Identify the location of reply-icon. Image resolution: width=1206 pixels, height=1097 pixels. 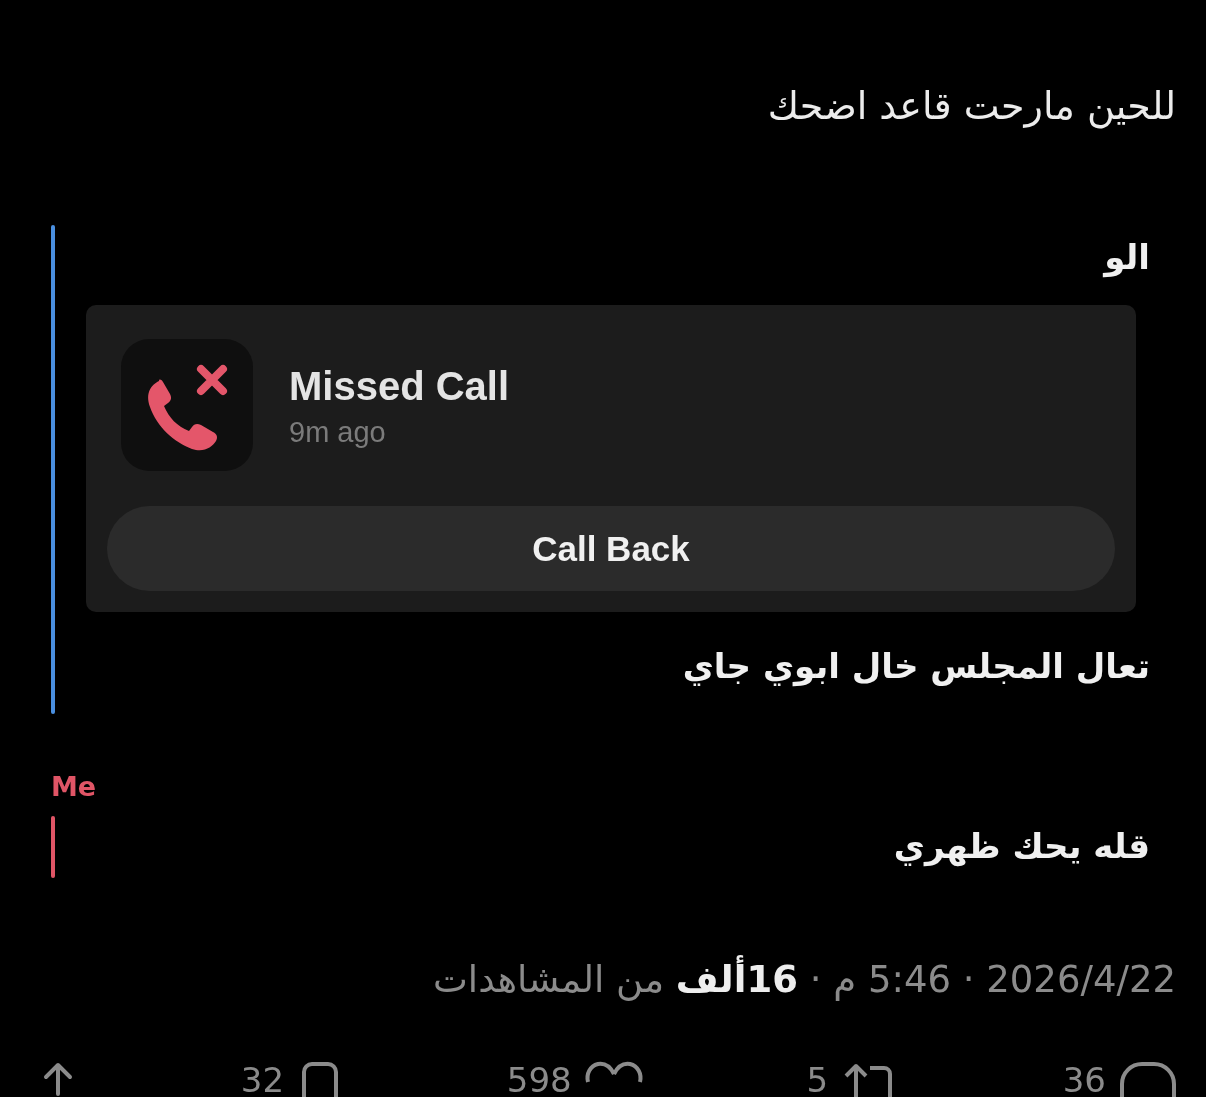
(1148, 1078).